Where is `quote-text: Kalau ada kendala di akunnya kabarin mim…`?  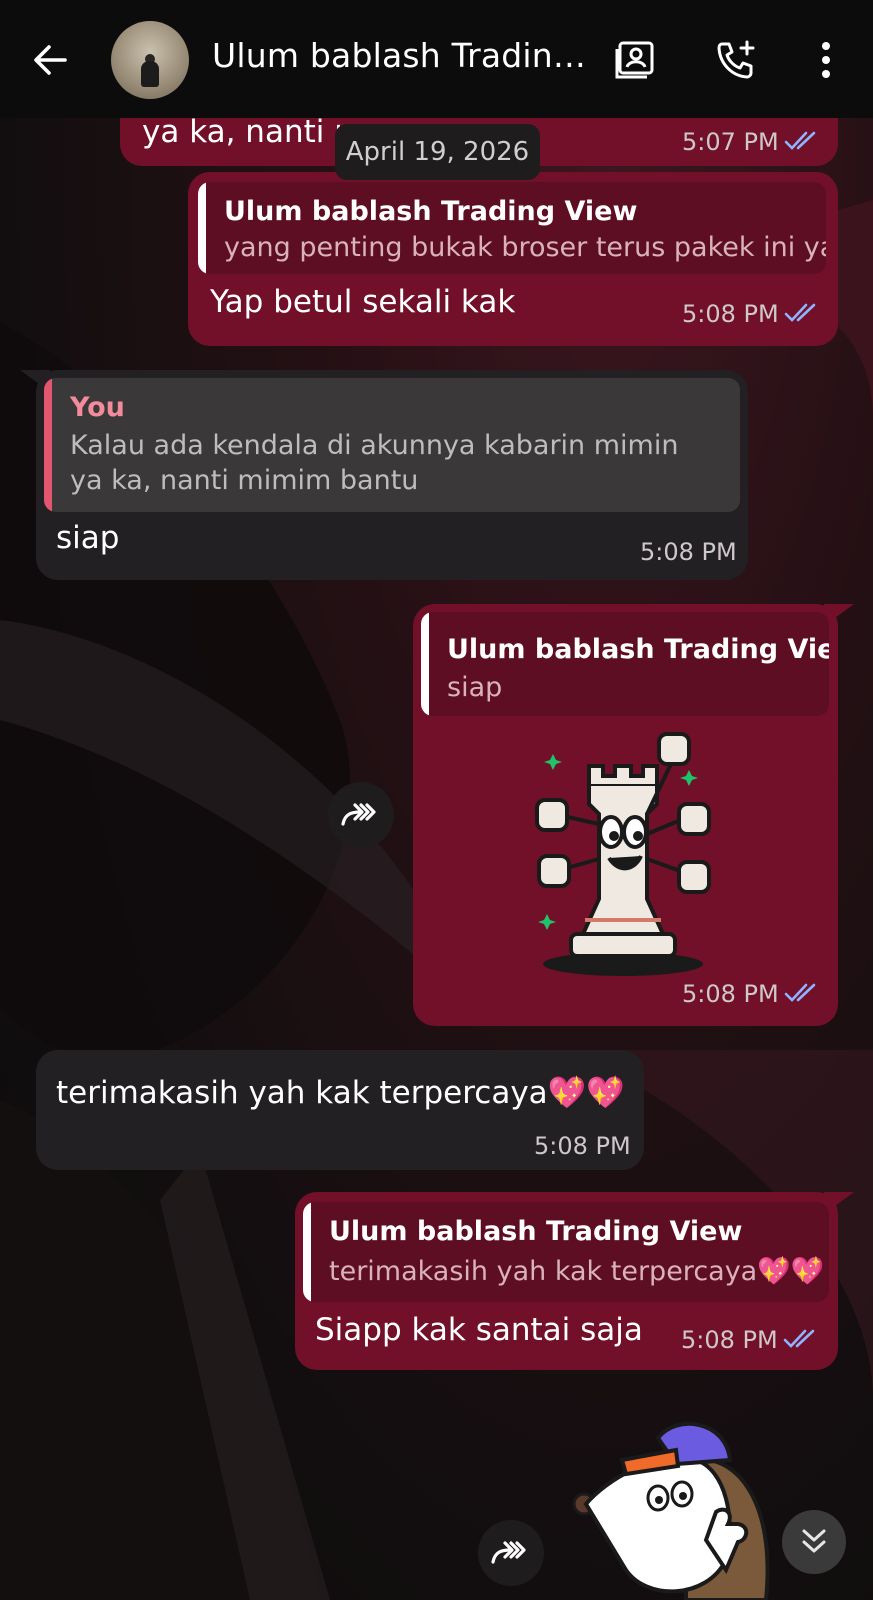 quote-text: Kalau ada kendala di akunnya kabarin mim… is located at coordinates (374, 463).